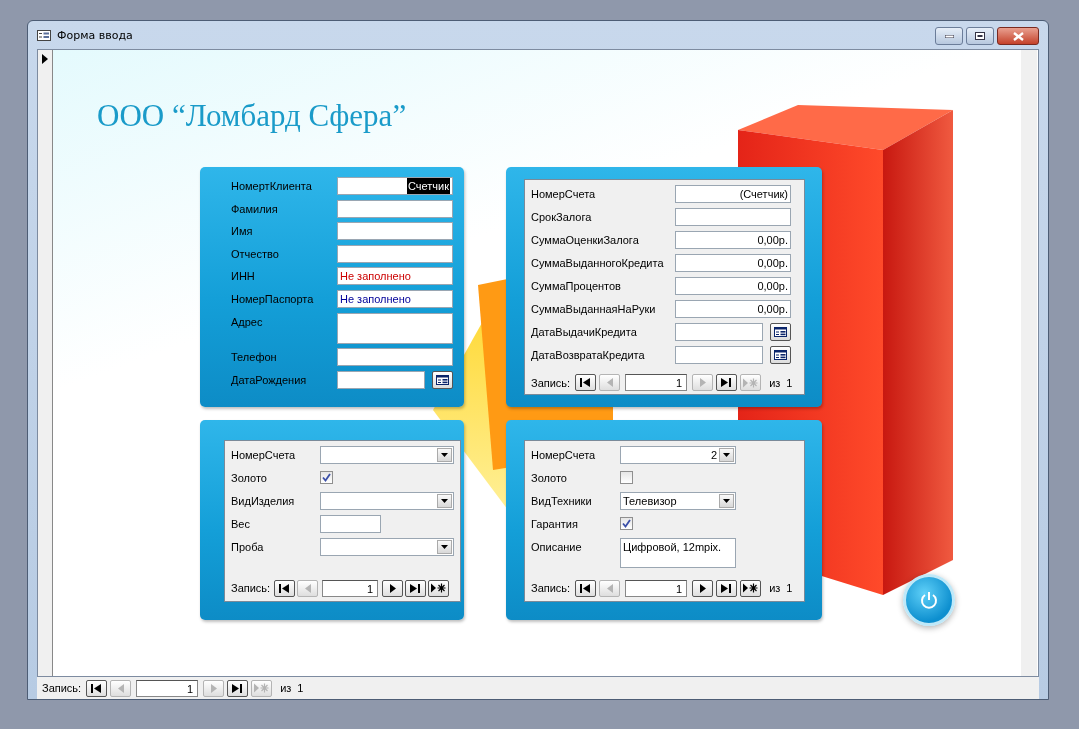  I want to click on record-selector, so click(45, 363).